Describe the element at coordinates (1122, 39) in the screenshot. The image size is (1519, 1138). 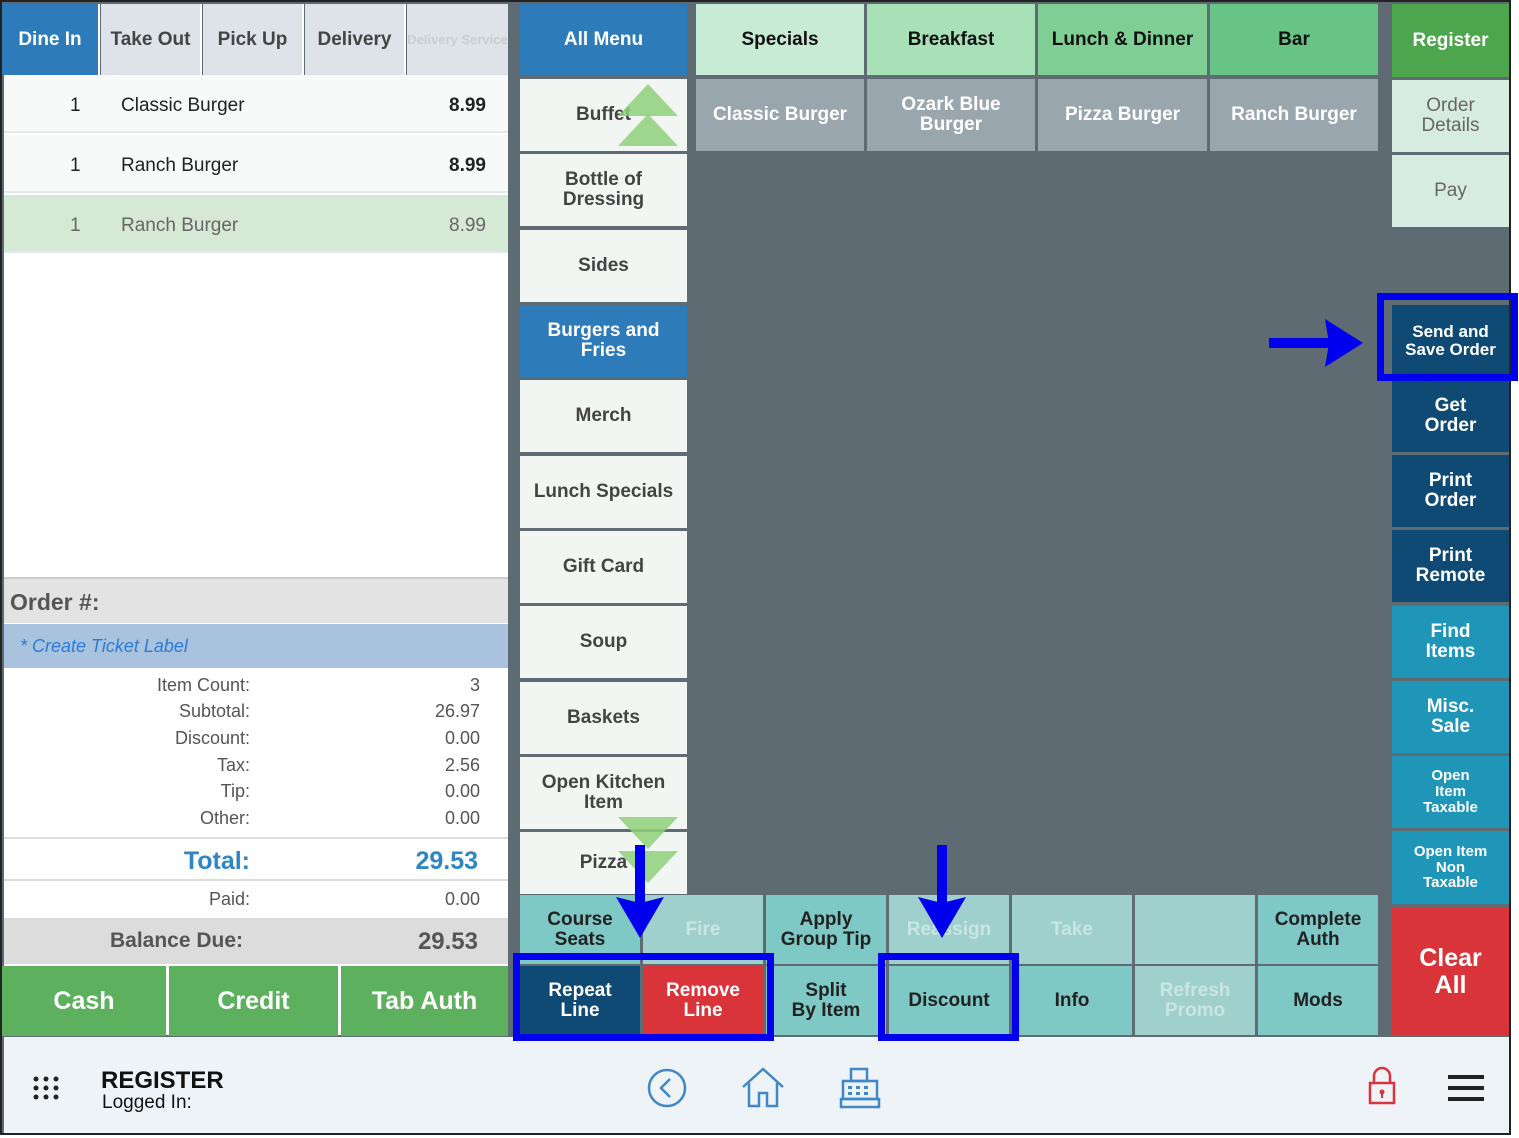
I see `group-lunch-dinner: Lunch & Dinner` at that location.